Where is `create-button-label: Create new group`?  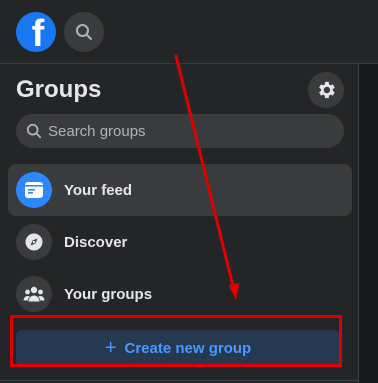
create-button-label: Create new group is located at coordinates (188, 348).